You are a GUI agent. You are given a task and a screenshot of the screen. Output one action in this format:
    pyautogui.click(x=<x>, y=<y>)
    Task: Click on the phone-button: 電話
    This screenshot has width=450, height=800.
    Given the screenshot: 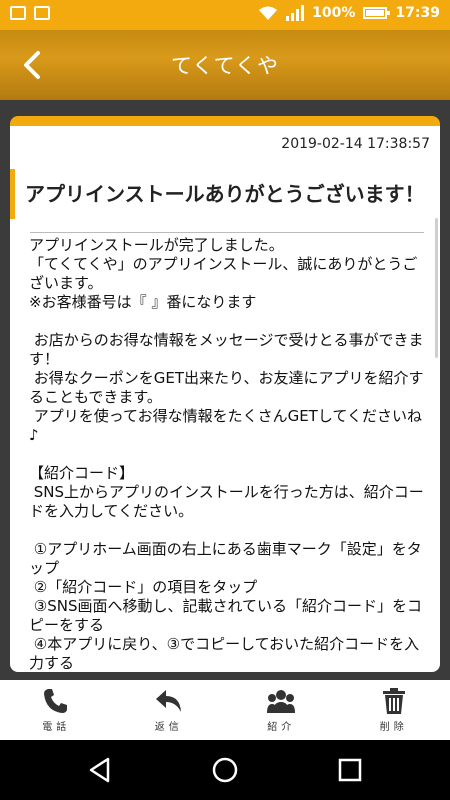 What is the action you would take?
    pyautogui.click(x=56, y=710)
    